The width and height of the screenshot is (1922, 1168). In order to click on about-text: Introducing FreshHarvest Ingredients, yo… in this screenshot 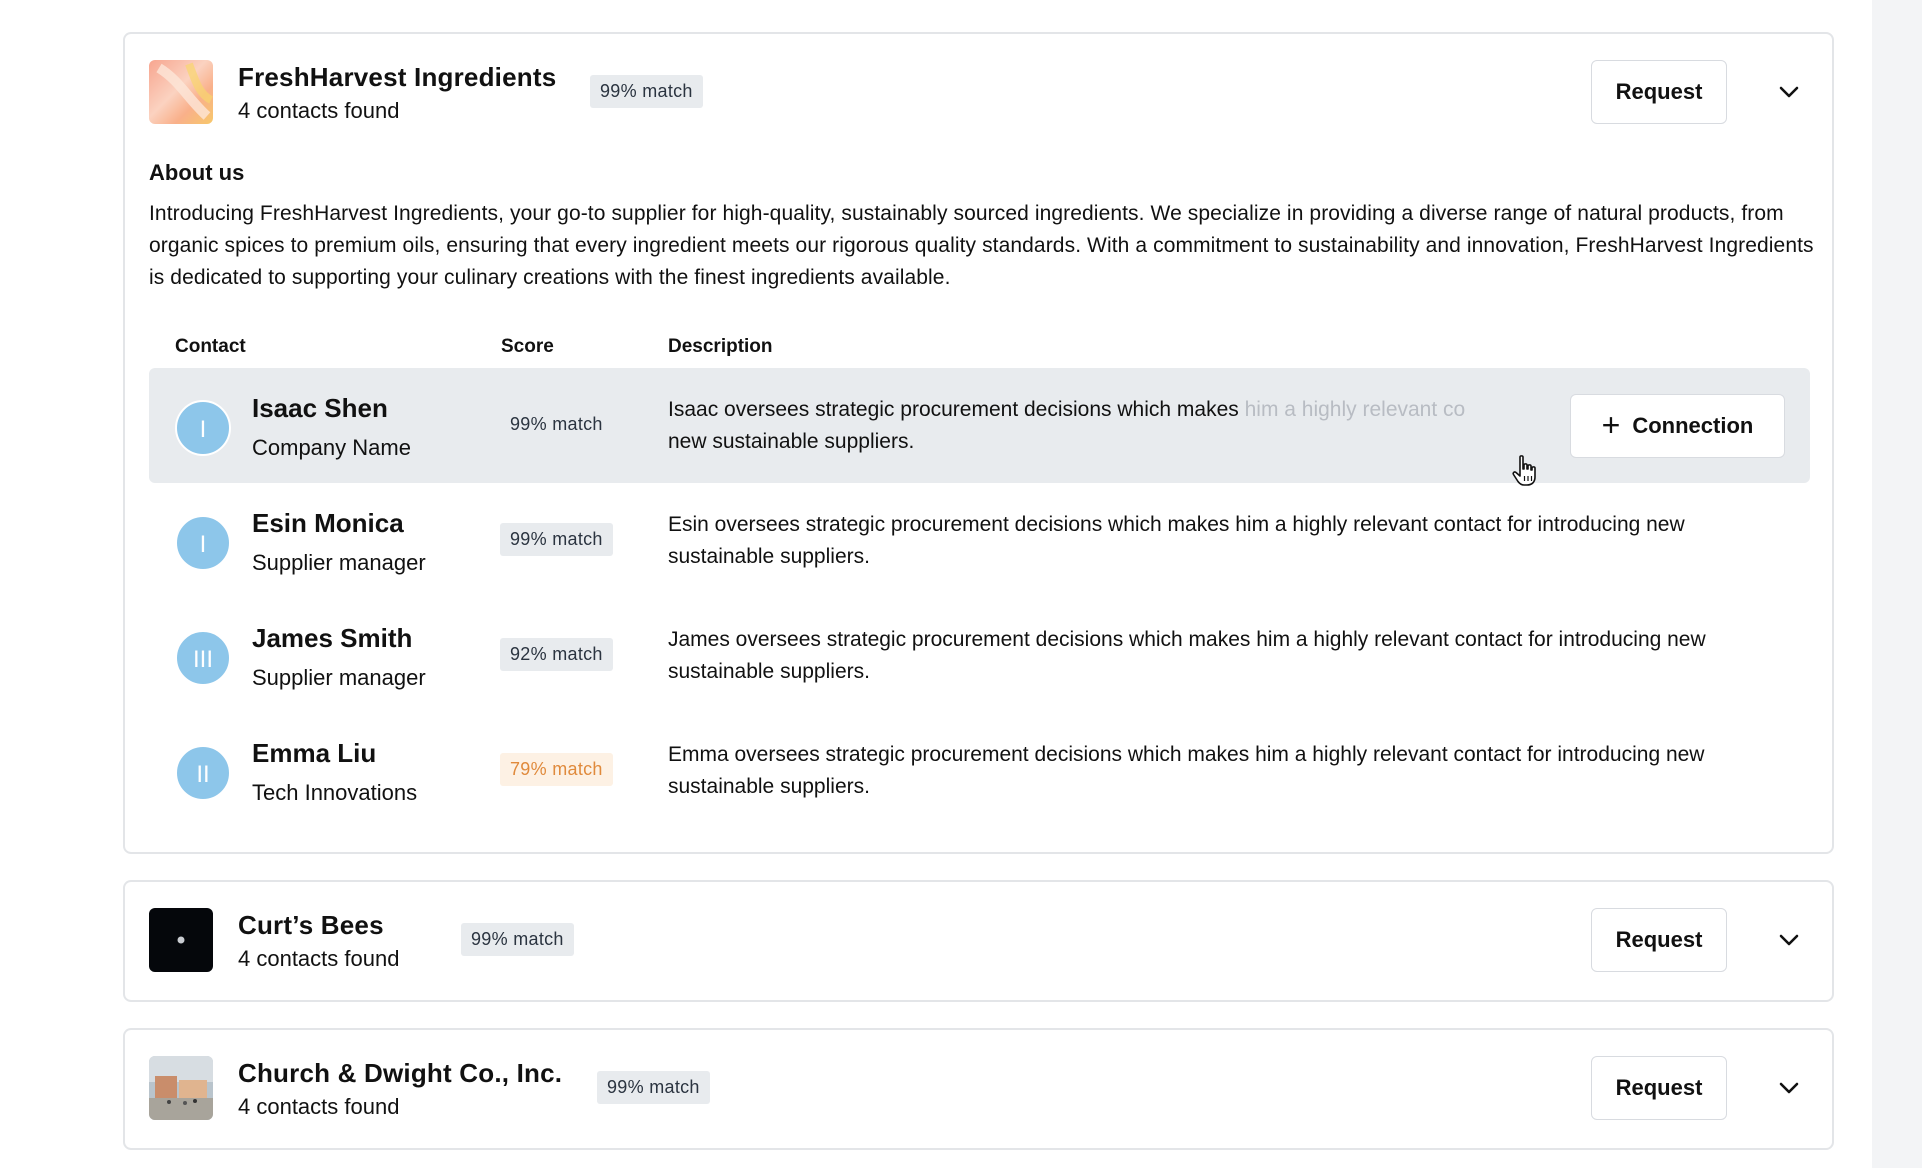, I will do `click(981, 245)`.